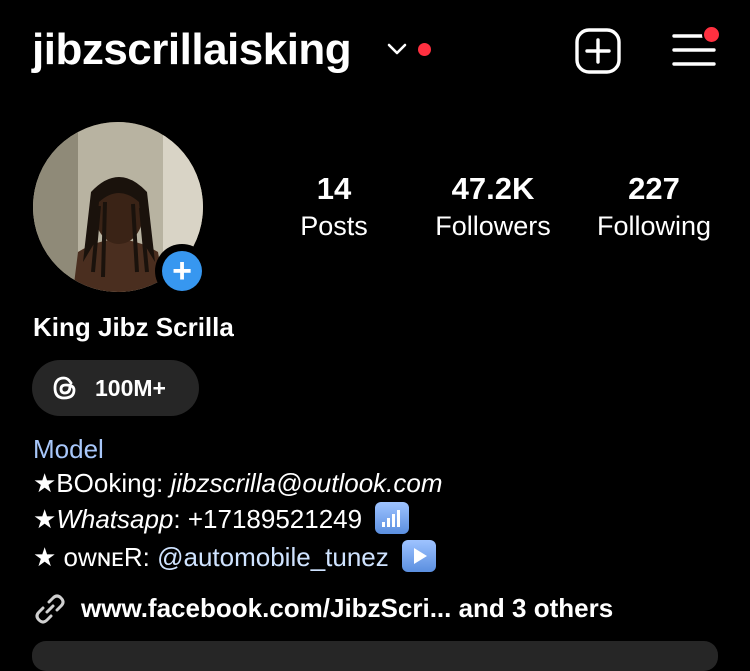 The width and height of the screenshot is (750, 671). Describe the element at coordinates (268, 519) in the screenshot. I see `bio-whatsapp-number: : +17189521249` at that location.